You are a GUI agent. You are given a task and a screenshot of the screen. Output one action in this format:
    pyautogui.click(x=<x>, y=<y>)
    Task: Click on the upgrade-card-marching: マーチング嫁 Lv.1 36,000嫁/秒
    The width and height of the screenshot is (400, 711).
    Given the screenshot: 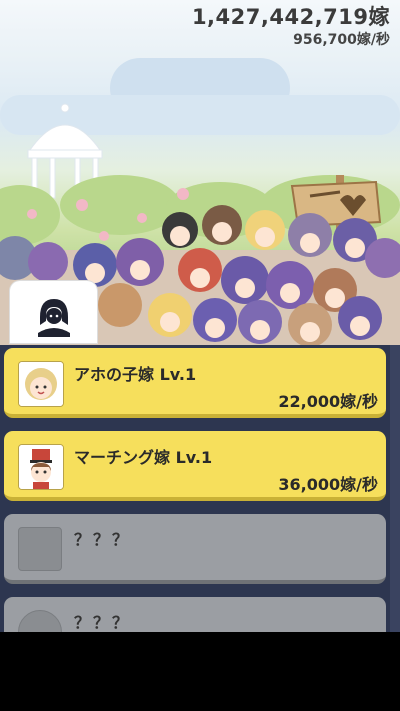 What is the action you would take?
    pyautogui.click(x=195, y=466)
    